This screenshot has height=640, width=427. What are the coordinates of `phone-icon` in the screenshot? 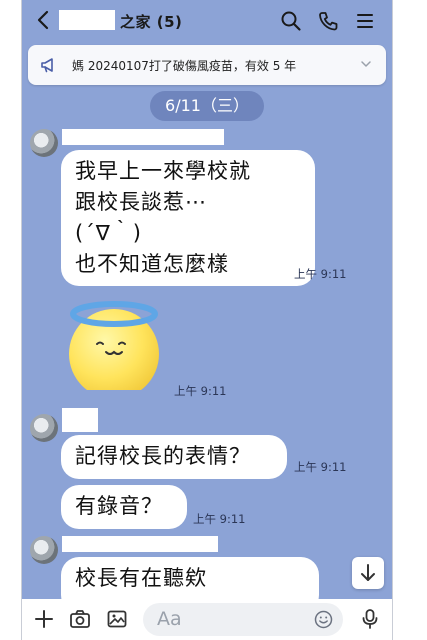 It's located at (328, 21).